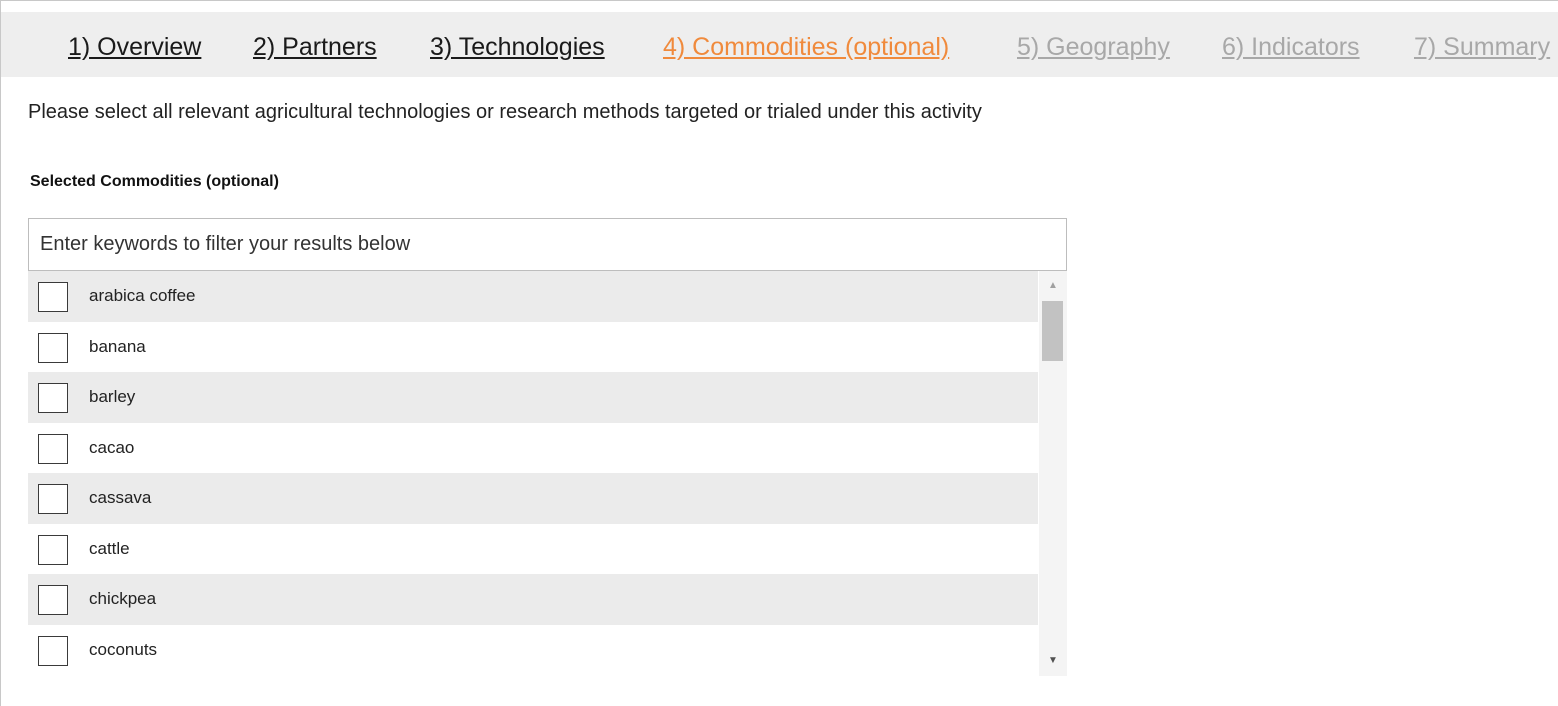 The image size is (1558, 706). I want to click on list-item-label: cacao, so click(112, 447).